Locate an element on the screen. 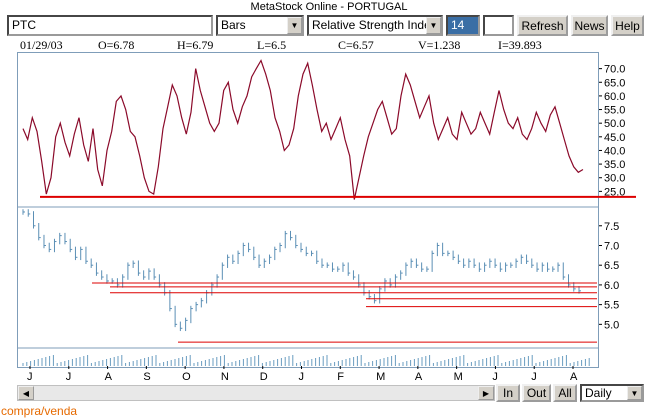 This screenshot has height=418, width=658. price-tick-label: 6.5 is located at coordinates (611, 266).